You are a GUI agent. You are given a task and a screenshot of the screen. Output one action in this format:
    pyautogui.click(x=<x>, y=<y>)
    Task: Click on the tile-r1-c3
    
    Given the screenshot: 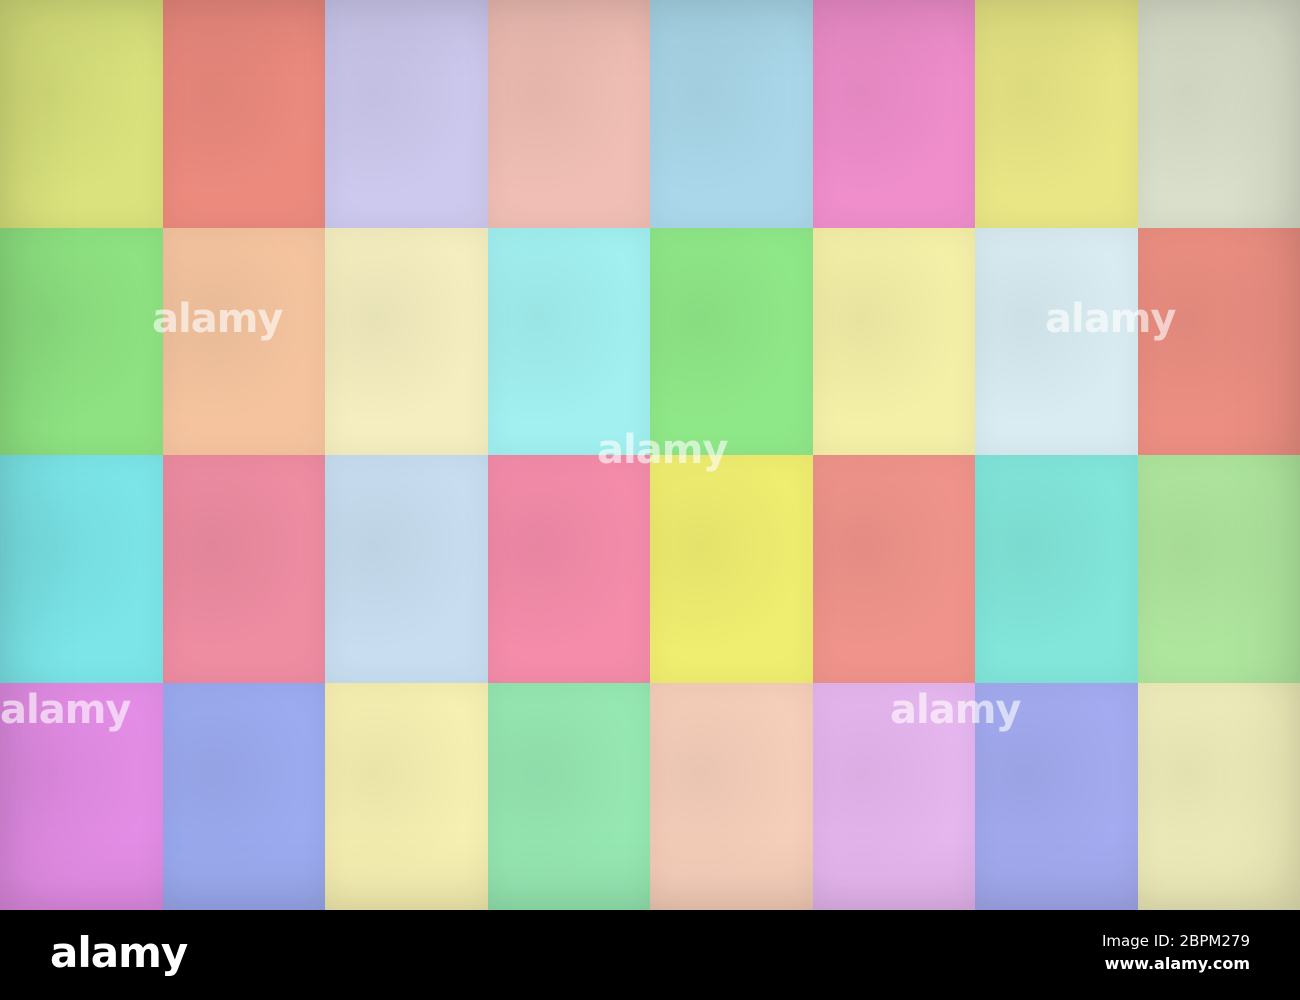 What is the action you would take?
    pyautogui.click(x=406, y=114)
    